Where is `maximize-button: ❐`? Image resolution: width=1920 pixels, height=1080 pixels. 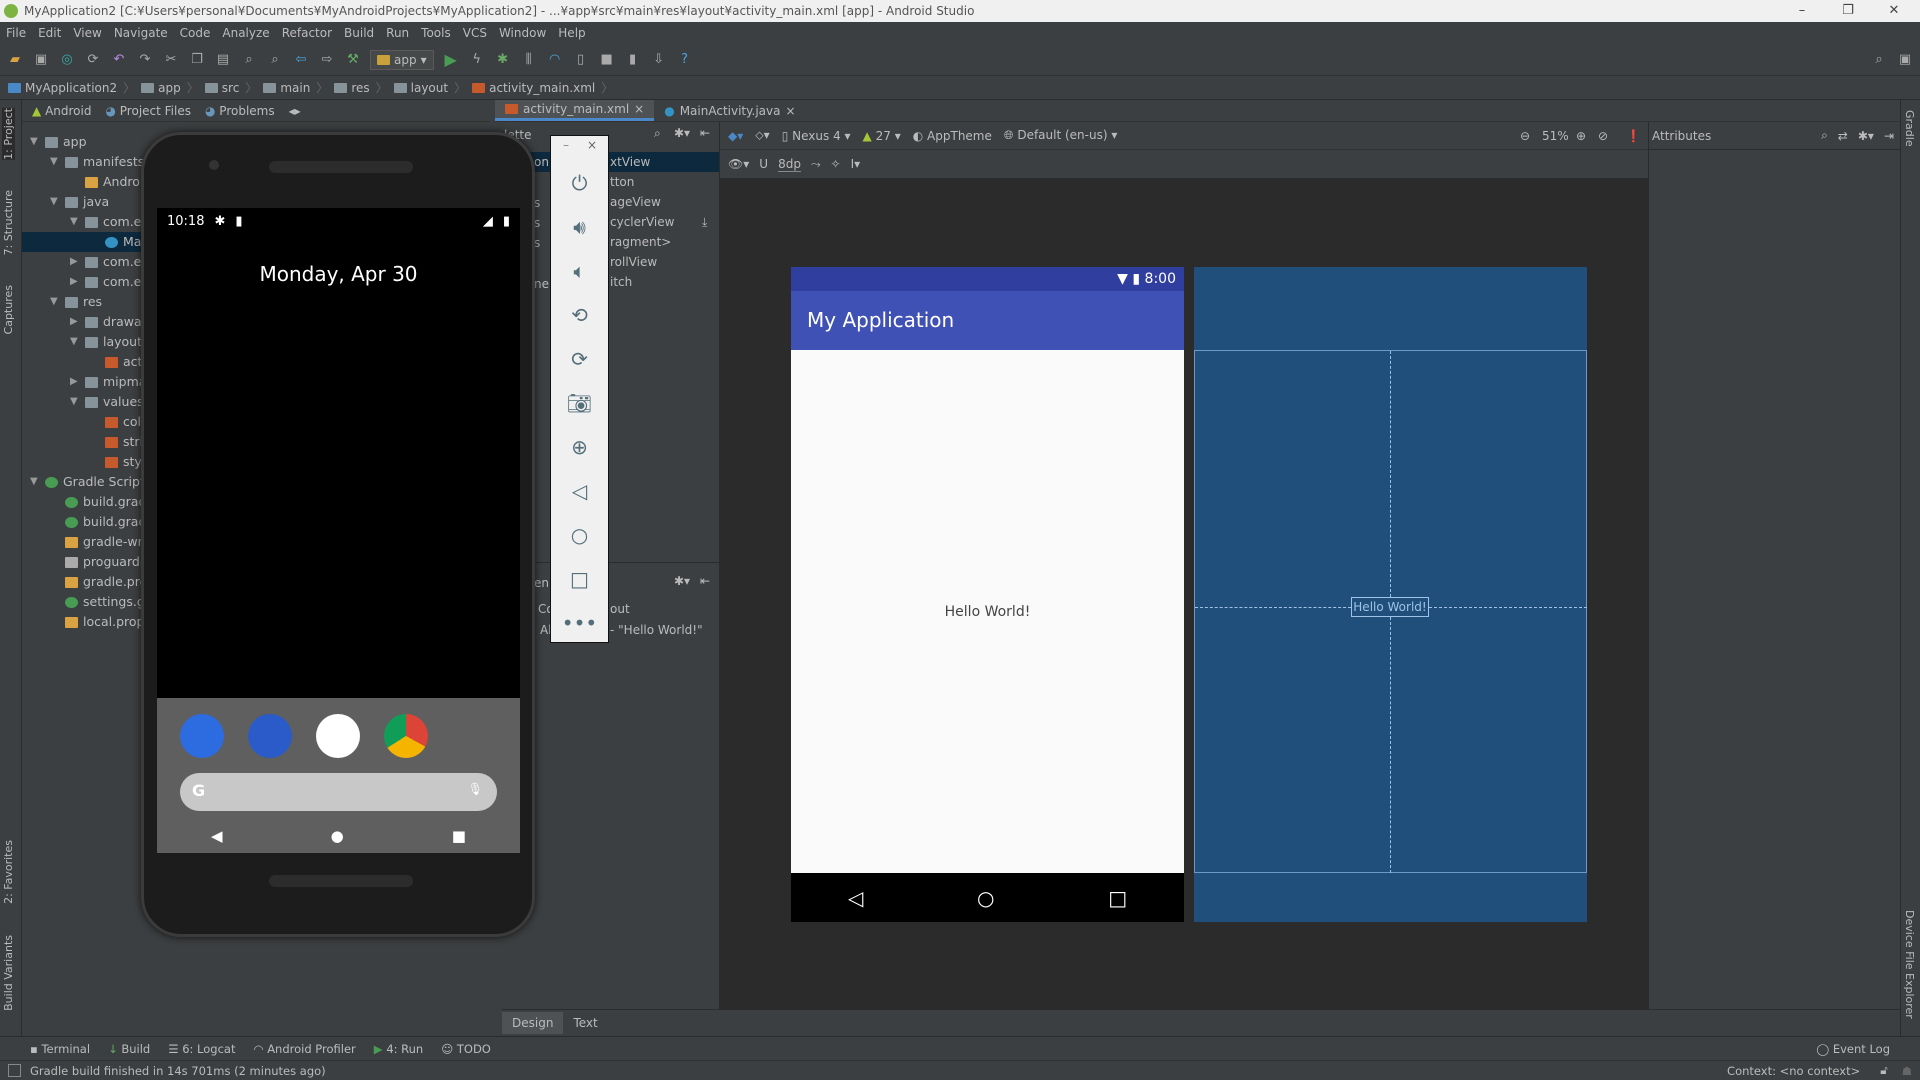 maximize-button: ❐ is located at coordinates (1848, 11).